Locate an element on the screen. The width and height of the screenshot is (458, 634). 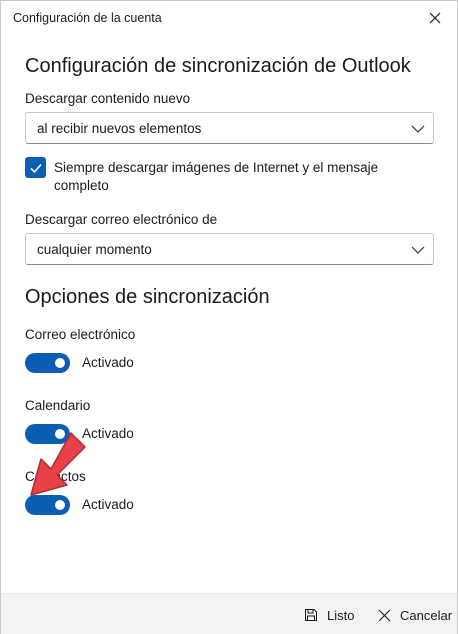
cancel-button: Cancelar is located at coordinates (414, 615).